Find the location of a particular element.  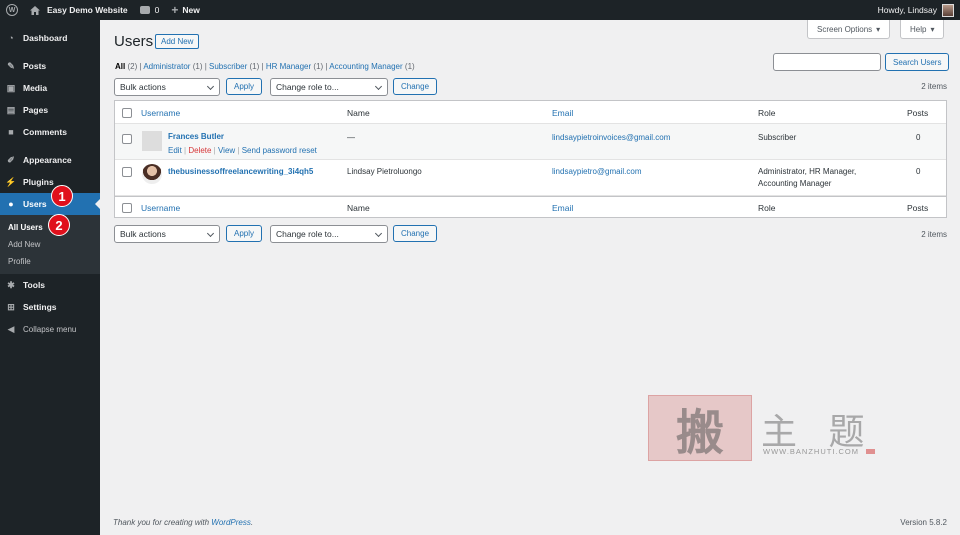

menu-comments: ■ Comments is located at coordinates (50, 132).